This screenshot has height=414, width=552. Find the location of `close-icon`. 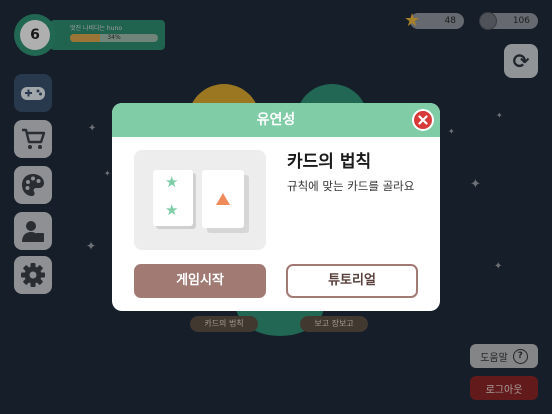

close-icon is located at coordinates (423, 120).